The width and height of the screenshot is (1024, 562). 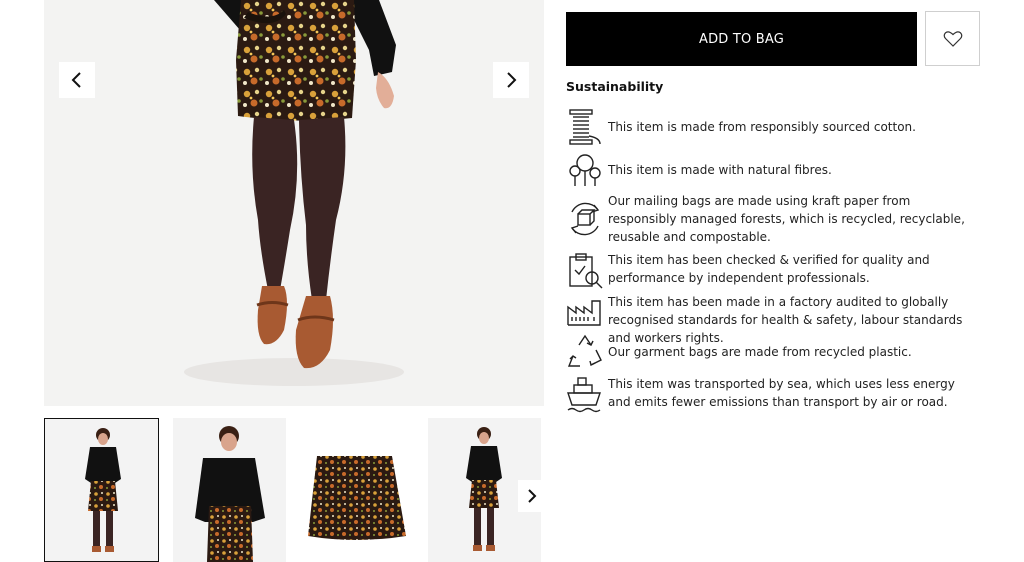 I want to click on heart-icon, so click(x=952, y=38).